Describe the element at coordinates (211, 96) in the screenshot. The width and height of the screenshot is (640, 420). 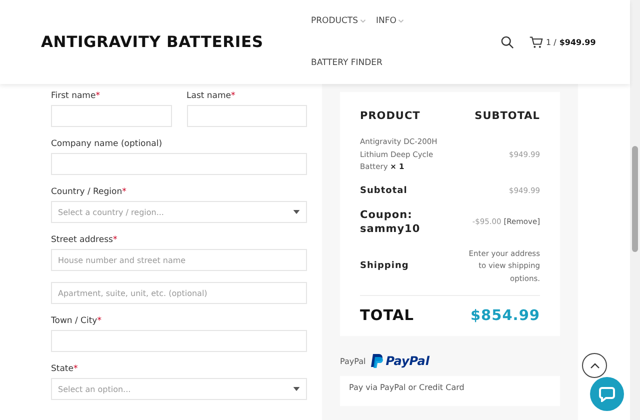
I see `field-label: Last name*` at that location.